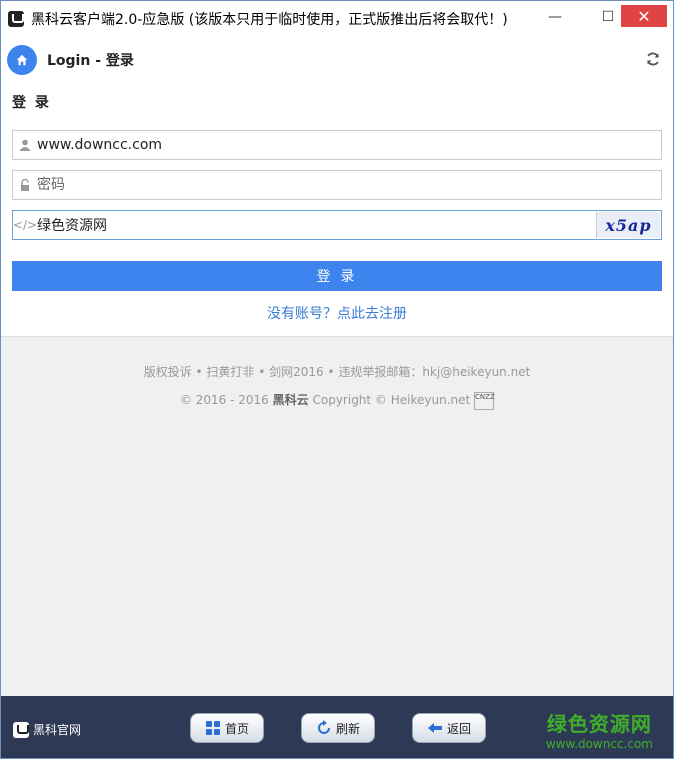 The height and width of the screenshot is (759, 674). Describe the element at coordinates (25, 145) in the screenshot. I see `user-icon` at that location.